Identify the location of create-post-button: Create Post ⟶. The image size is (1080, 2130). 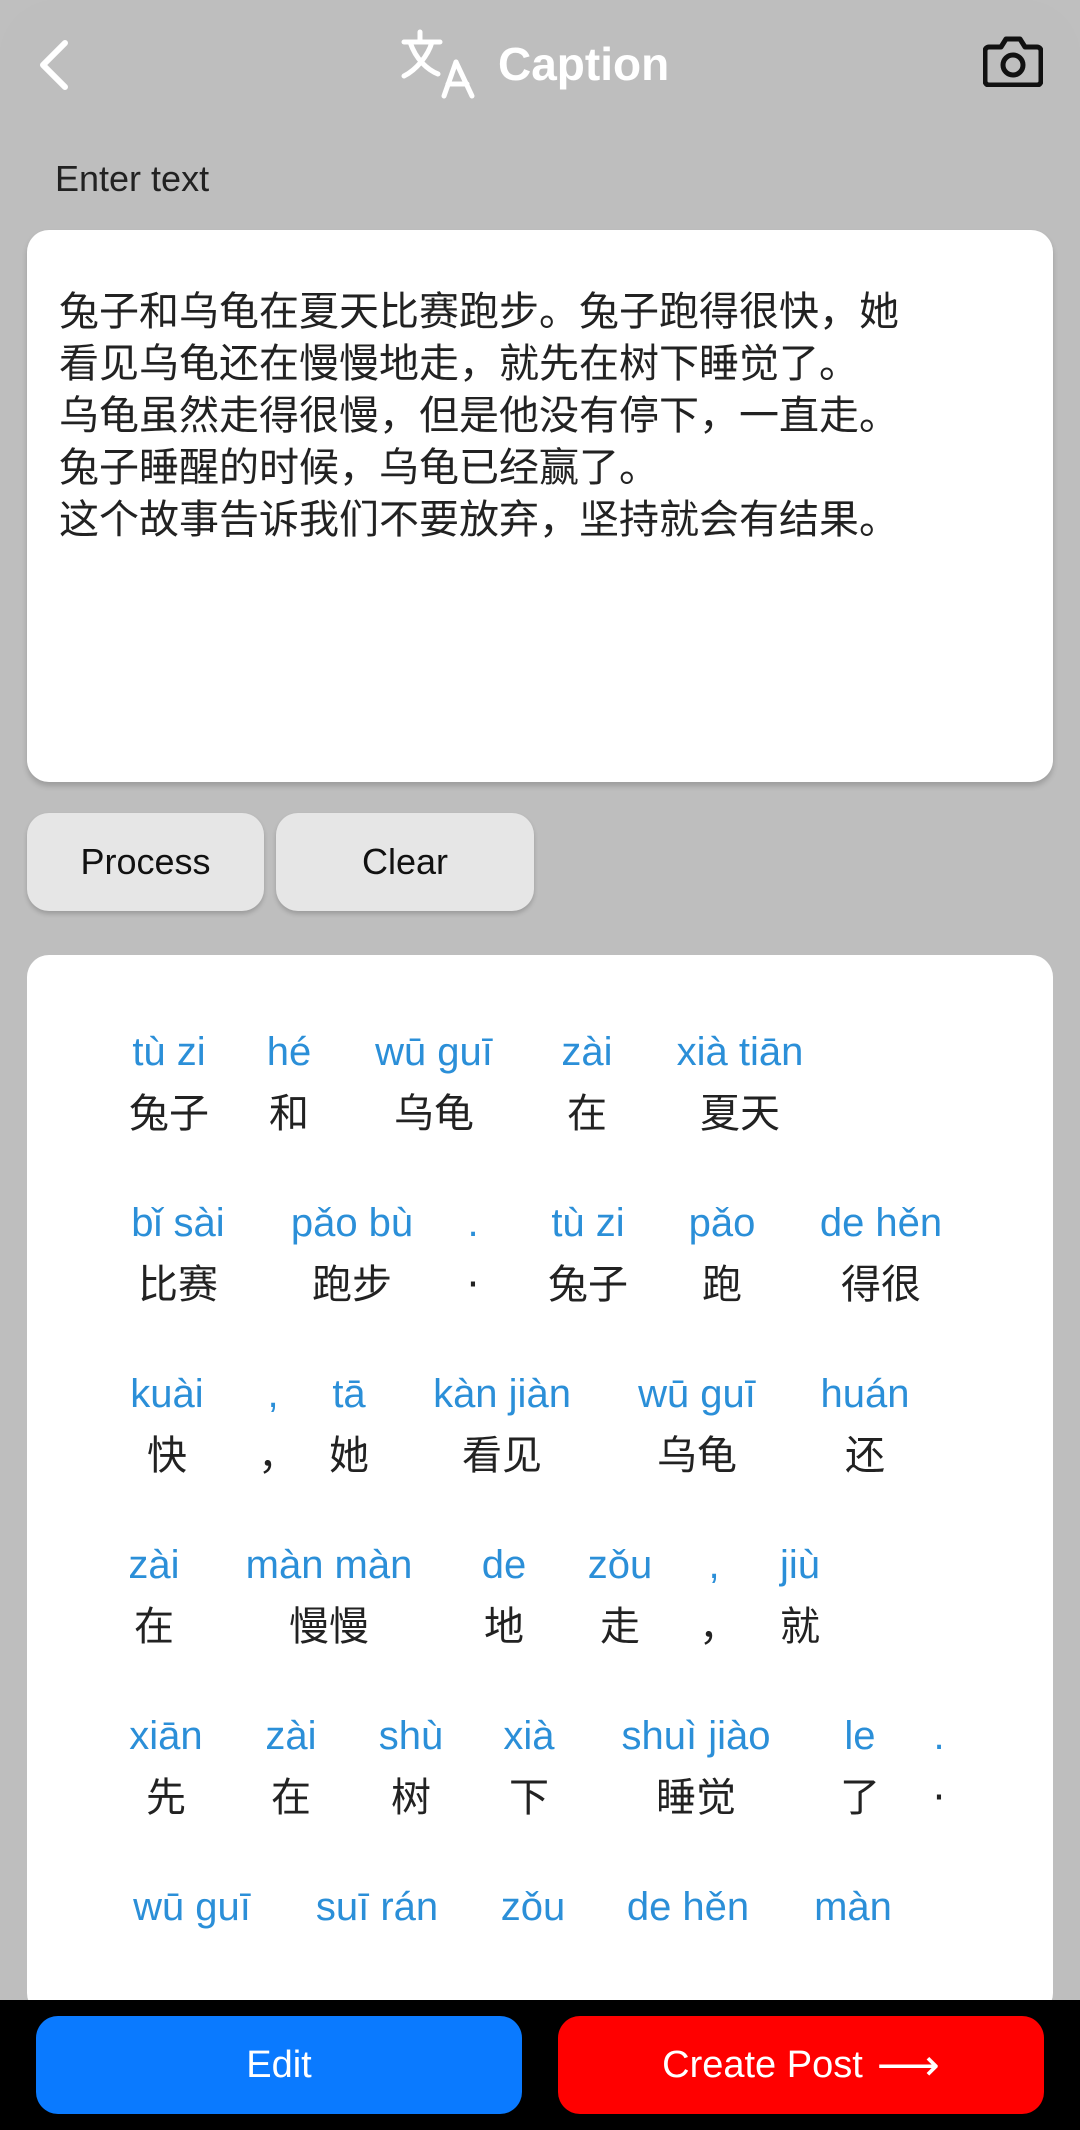
(801, 2065).